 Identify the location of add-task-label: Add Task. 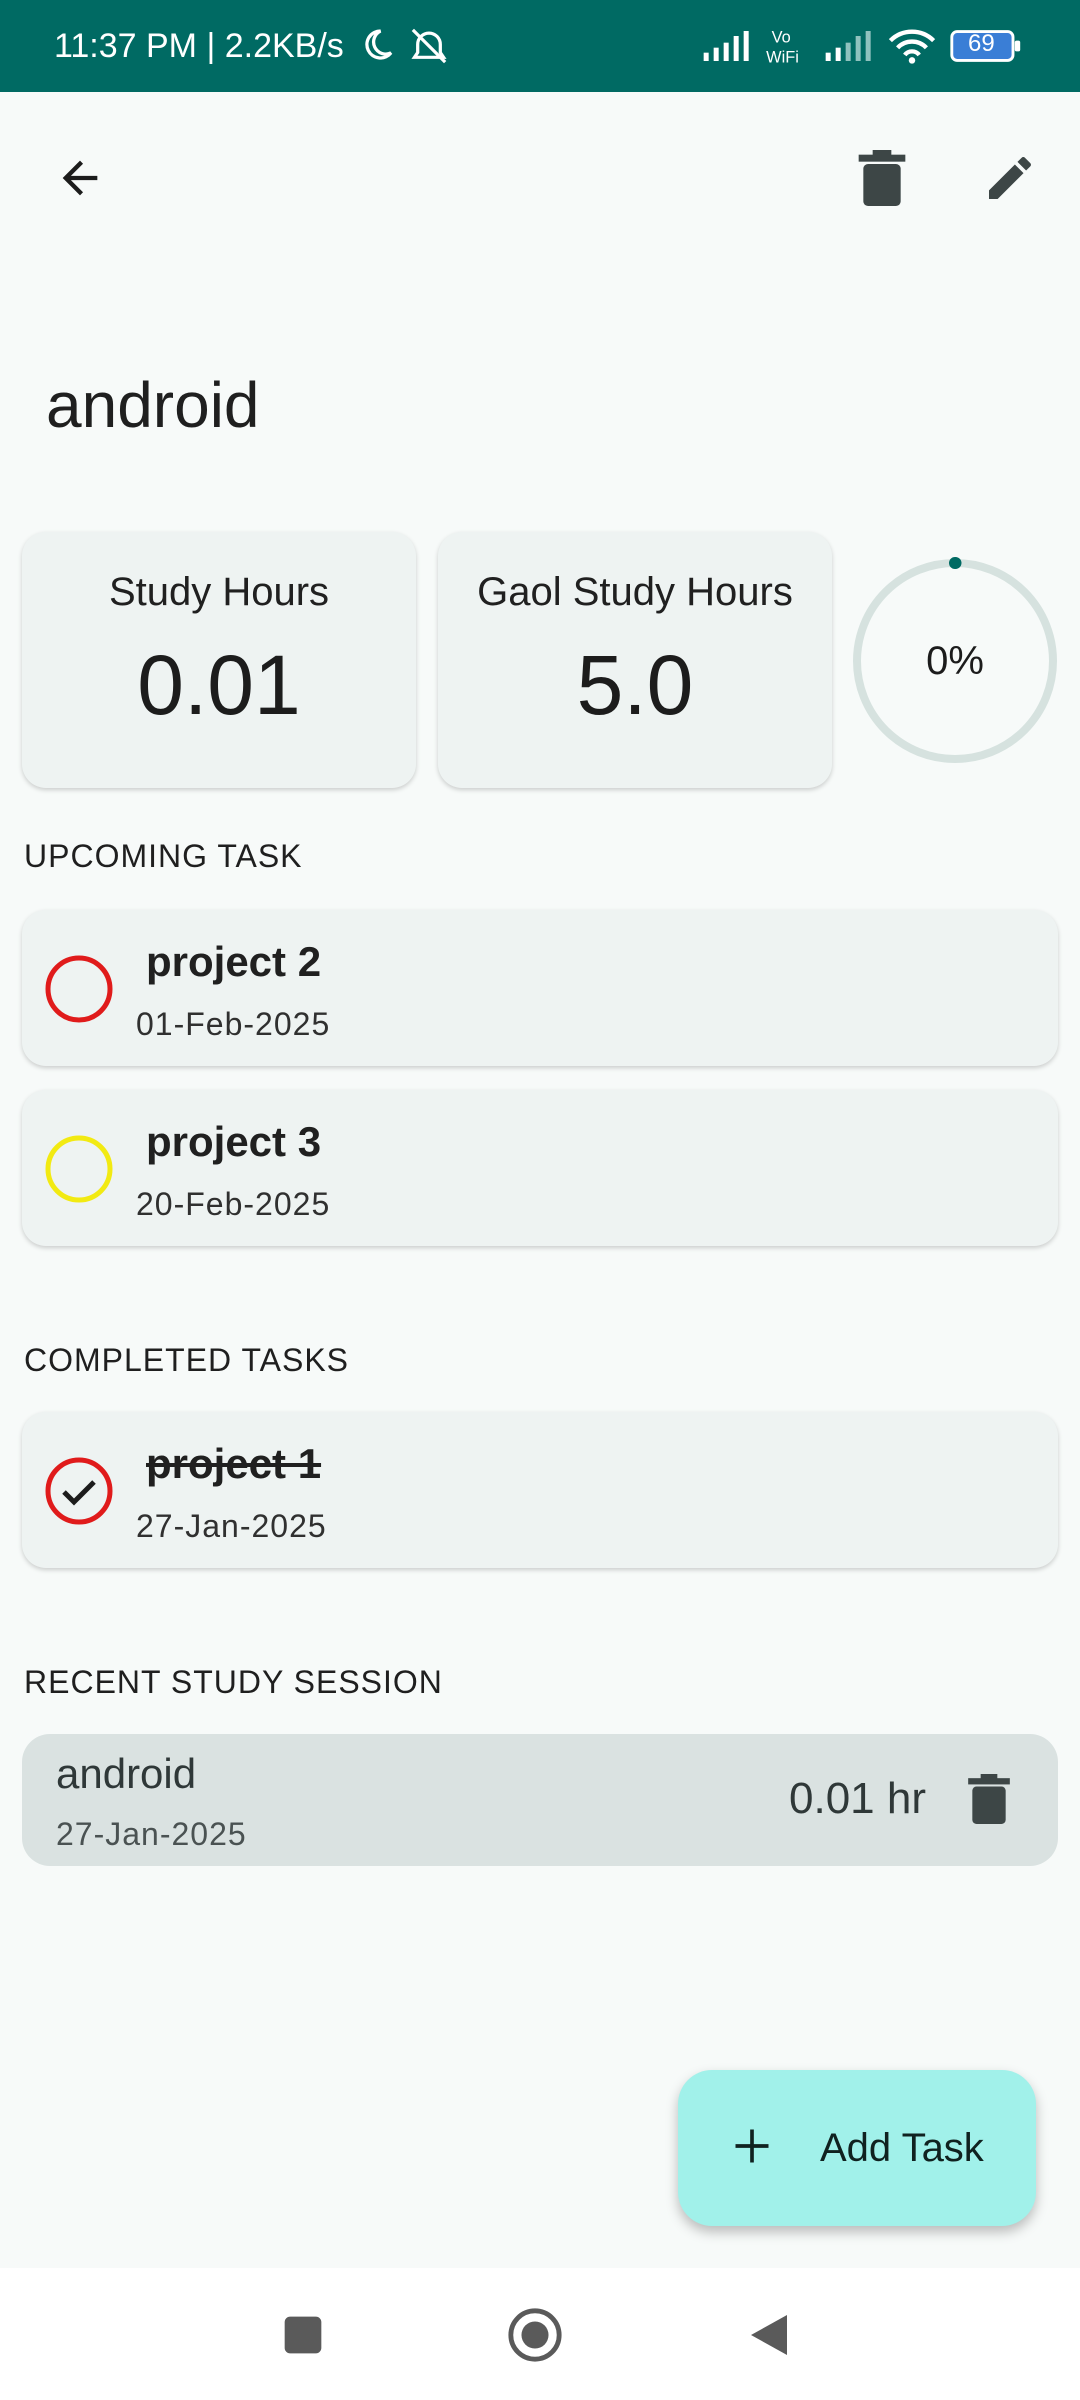
(902, 2147).